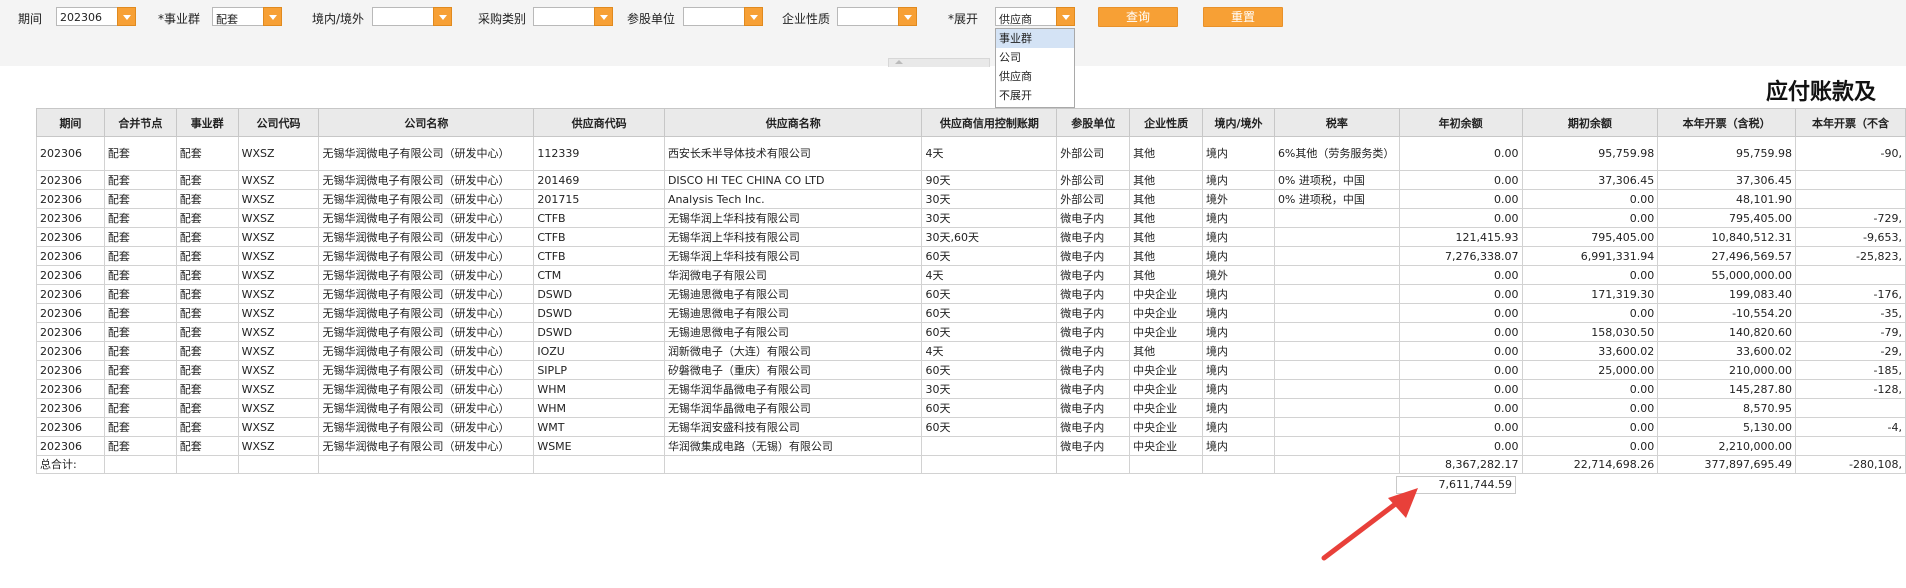 This screenshot has width=1906, height=588. What do you see at coordinates (1850, 351) in the screenshot?
I see `table-cell: -29,` at bounding box center [1850, 351].